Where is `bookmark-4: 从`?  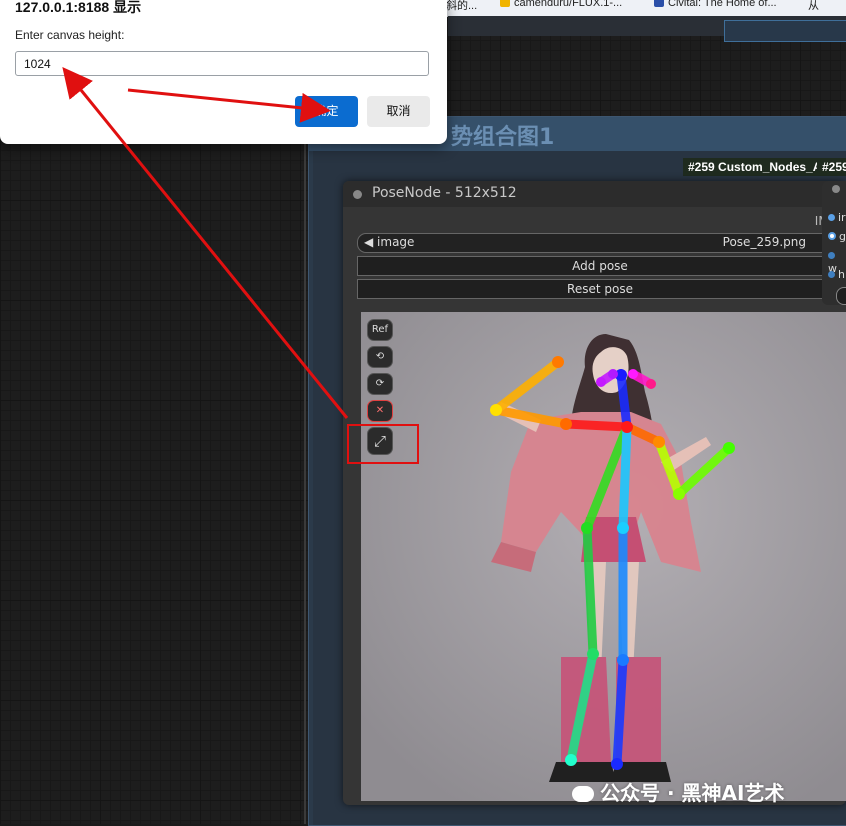 bookmark-4: 从 is located at coordinates (813, 6).